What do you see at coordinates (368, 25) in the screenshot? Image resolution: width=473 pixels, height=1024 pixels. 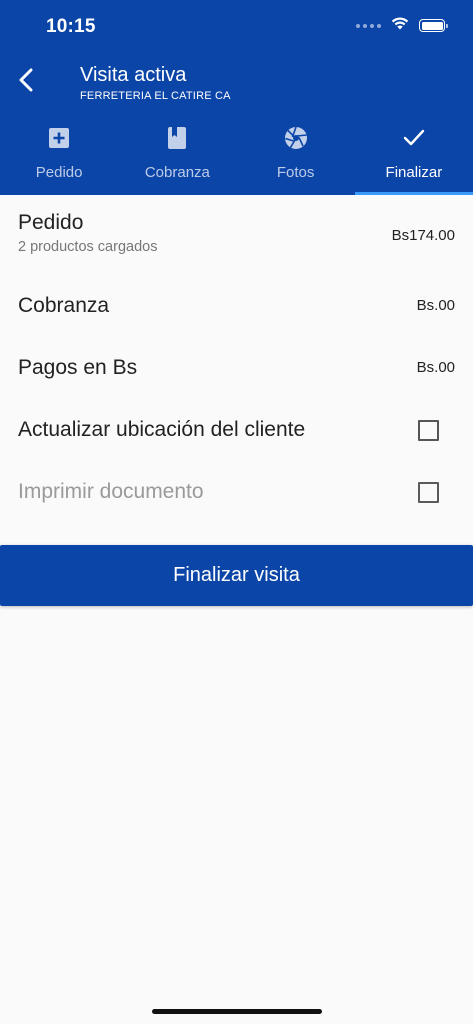 I see `signal-icon` at bounding box center [368, 25].